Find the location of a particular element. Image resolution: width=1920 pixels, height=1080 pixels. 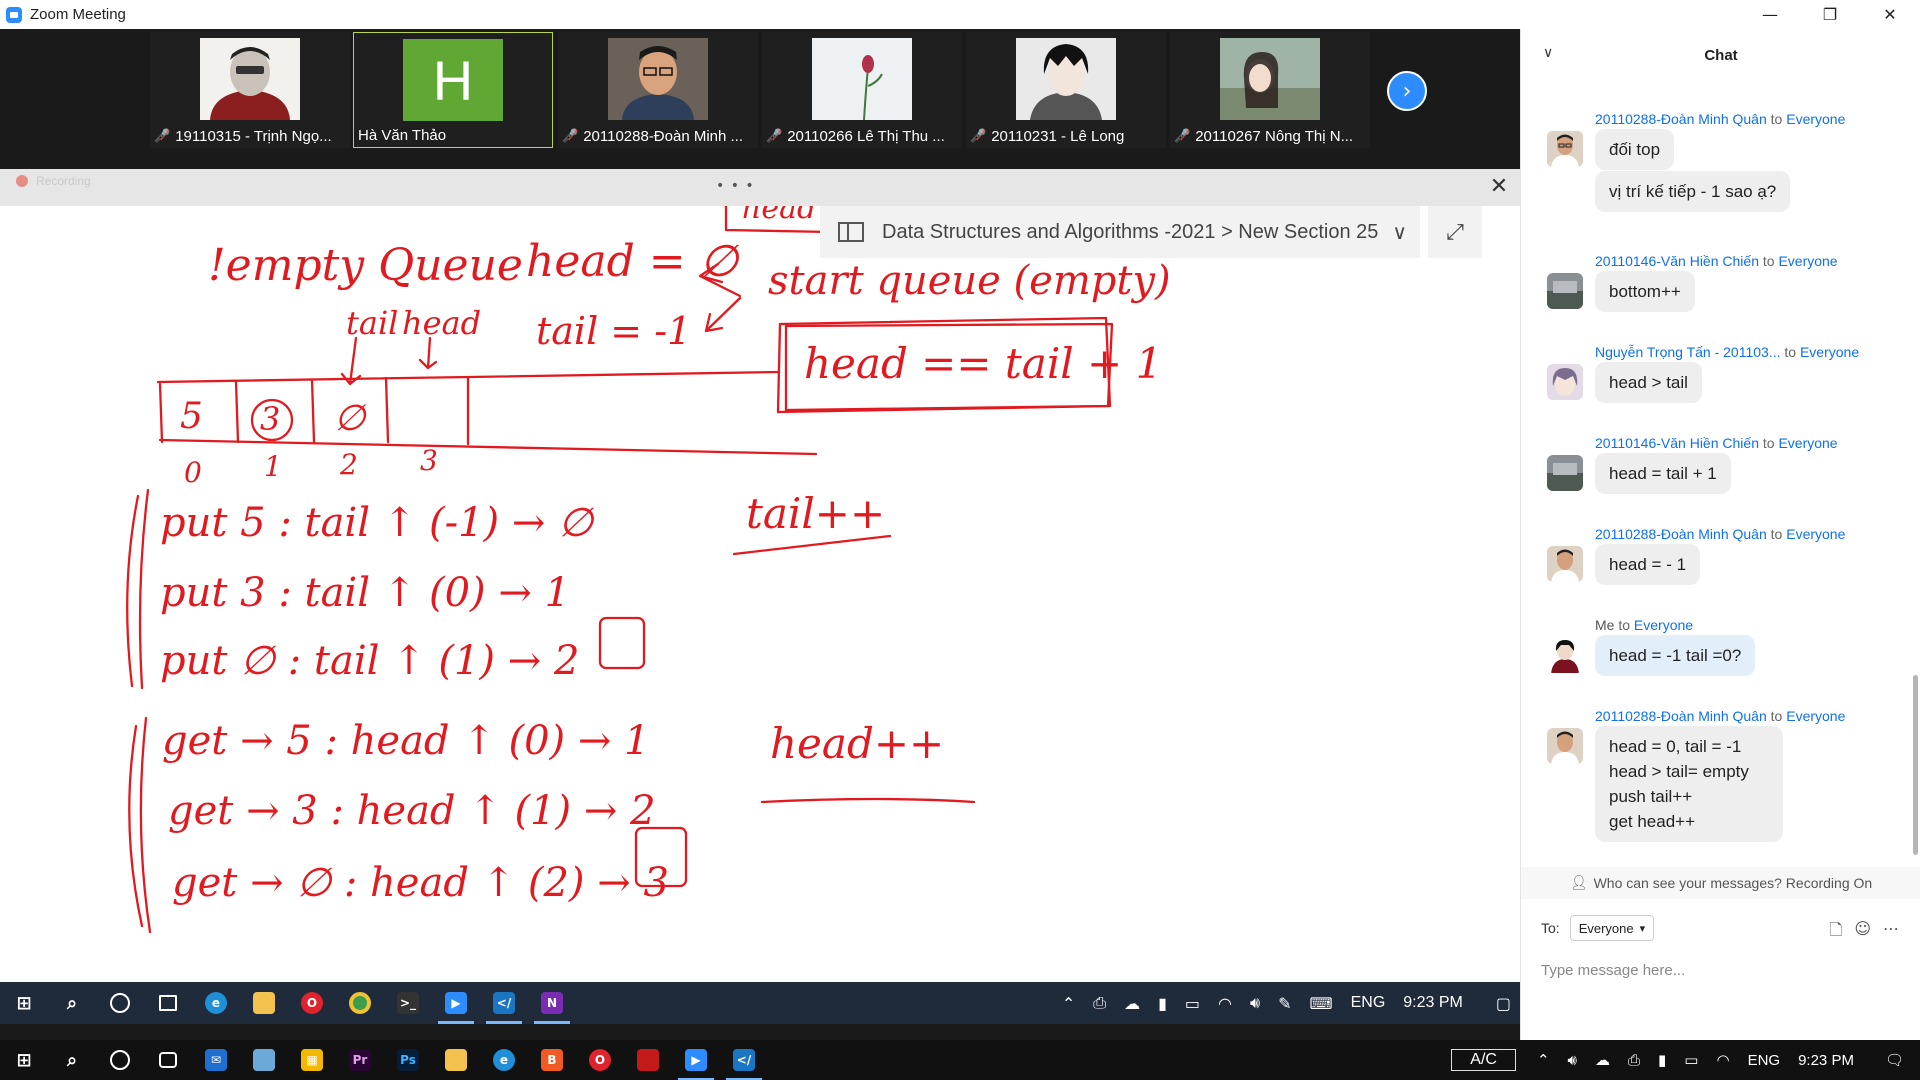

message-bubble: head = -1 tail =0? is located at coordinates (1675, 655).